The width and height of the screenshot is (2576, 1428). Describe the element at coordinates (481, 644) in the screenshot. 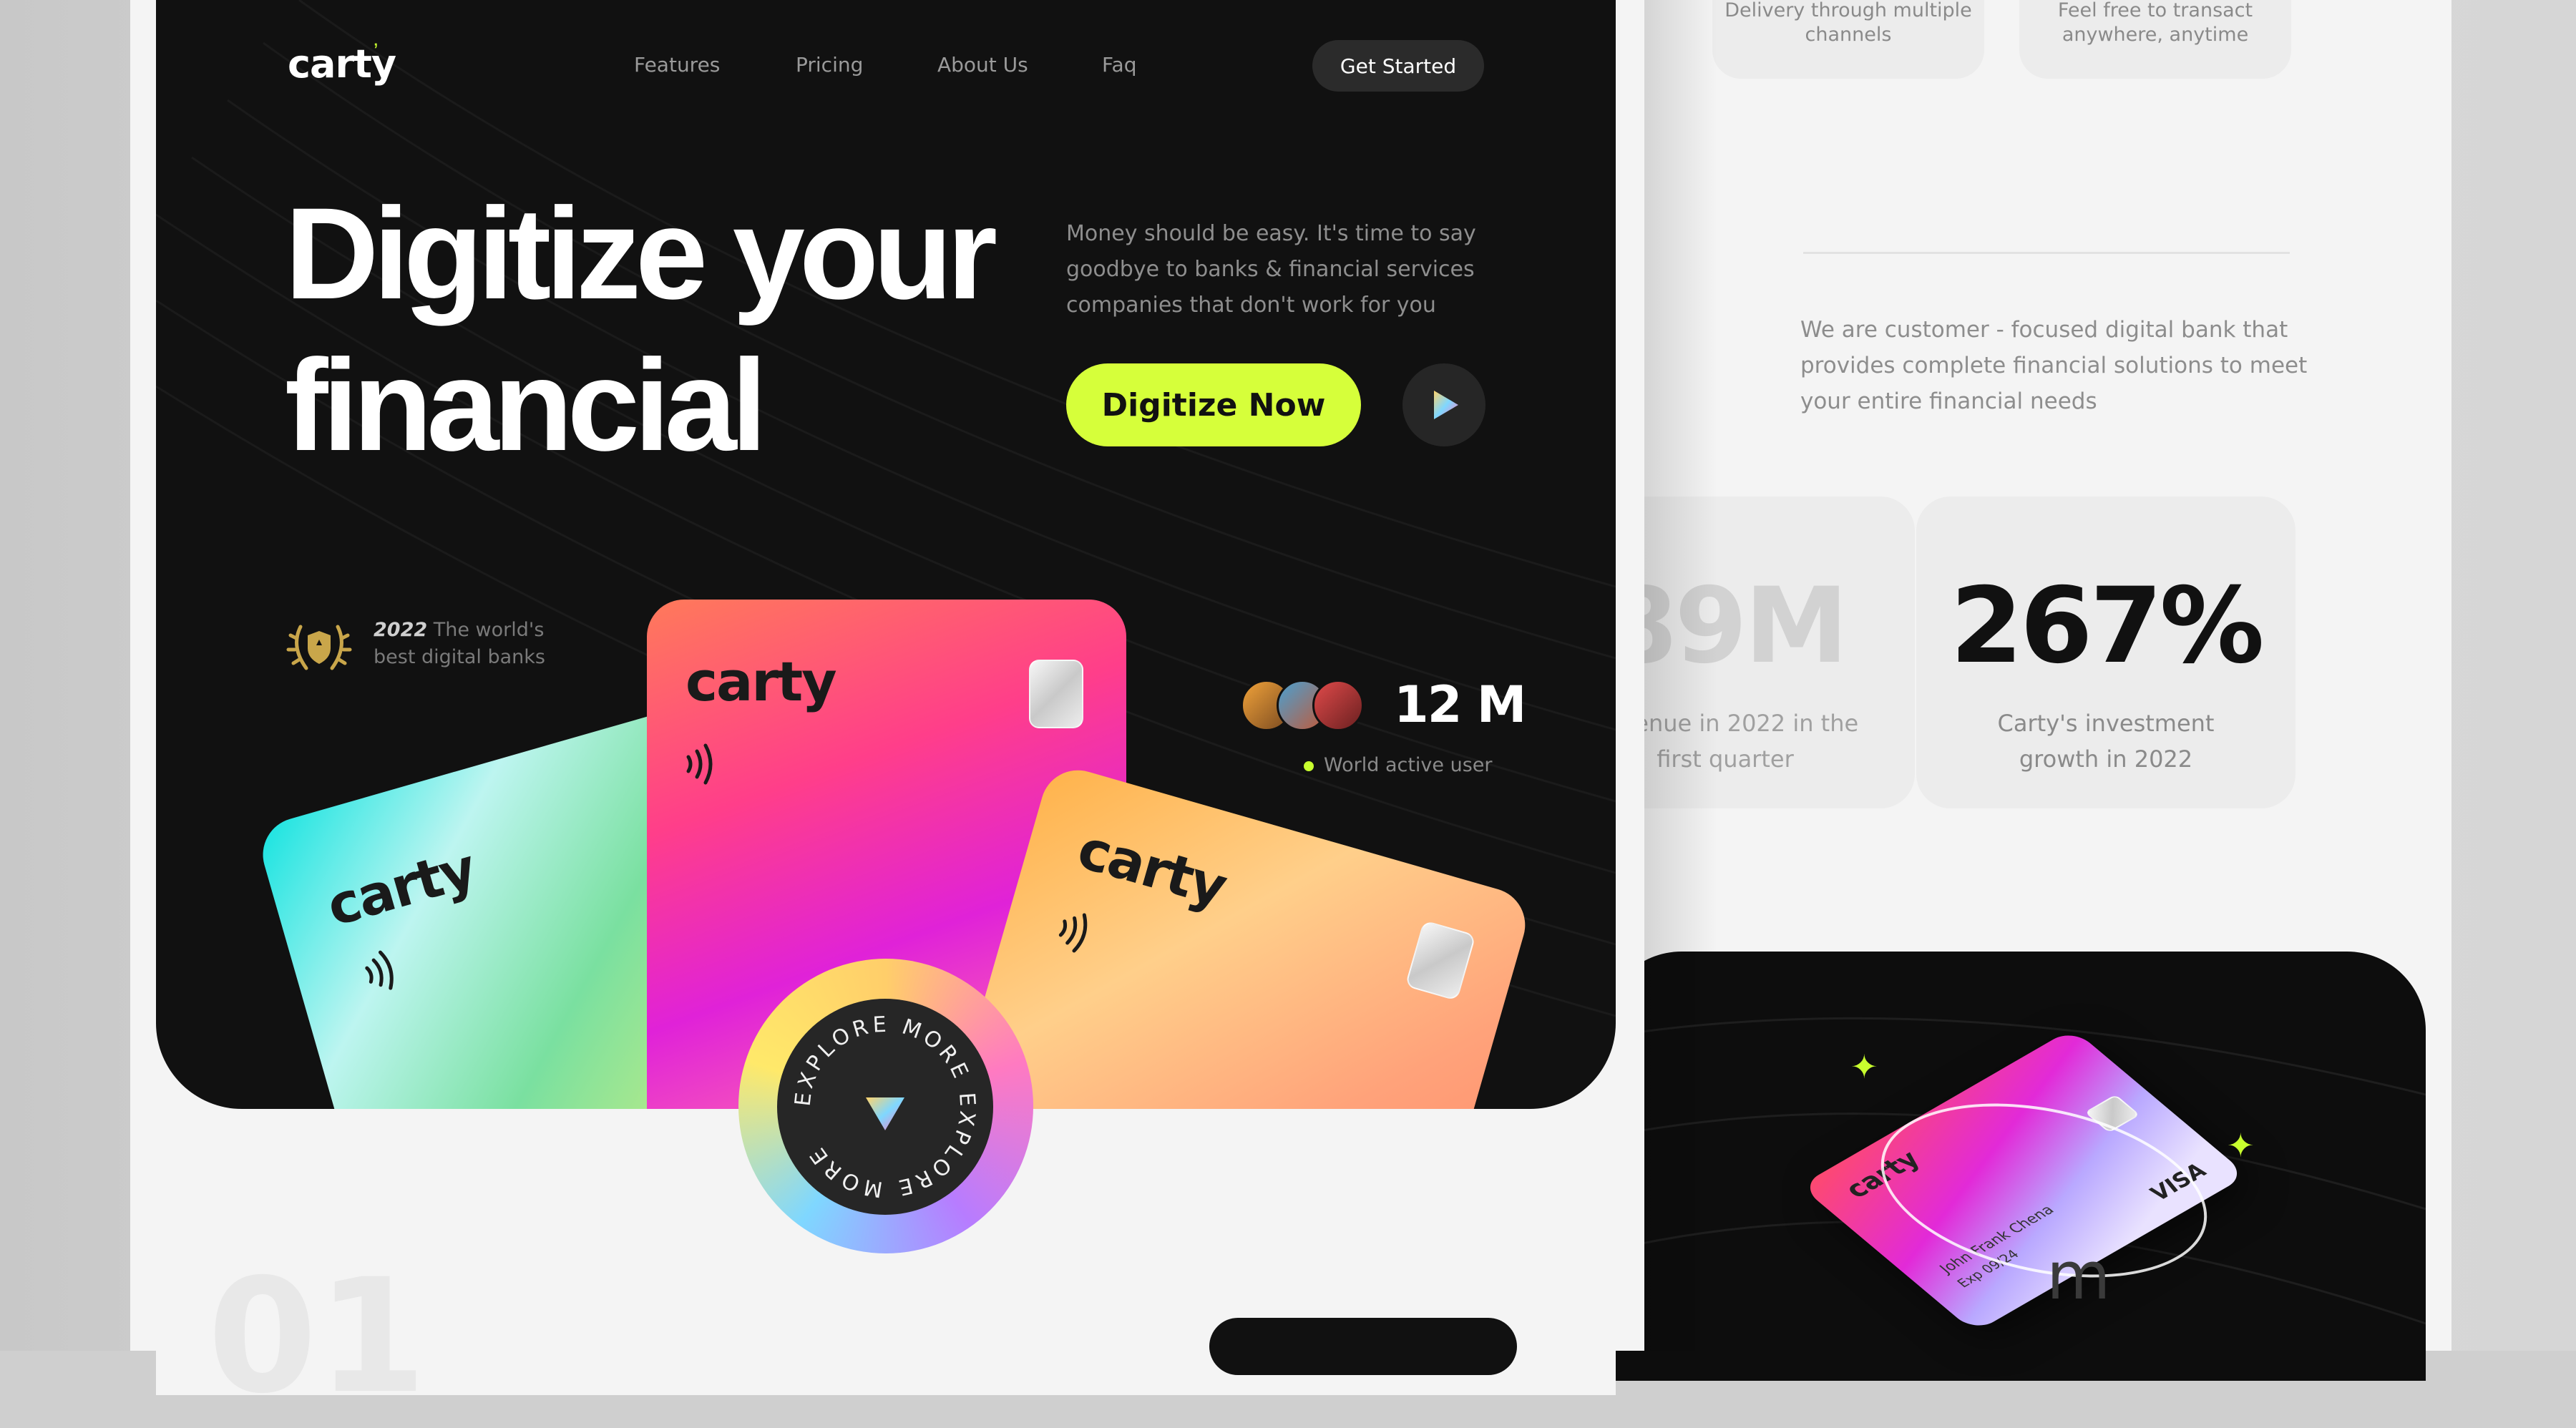

I see `award-caption: 2022 The world's best digital banks` at that location.